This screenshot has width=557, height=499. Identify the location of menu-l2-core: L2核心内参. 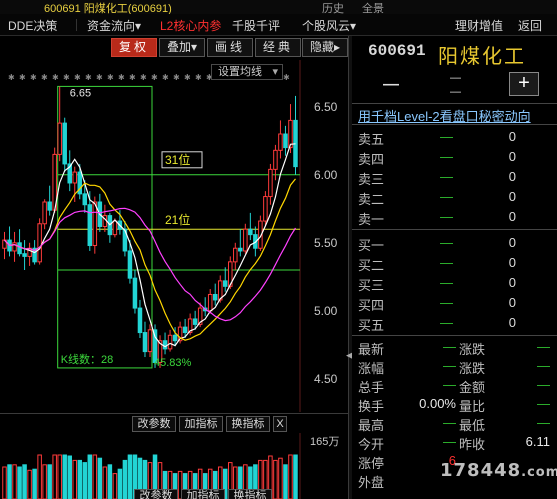
(190, 25).